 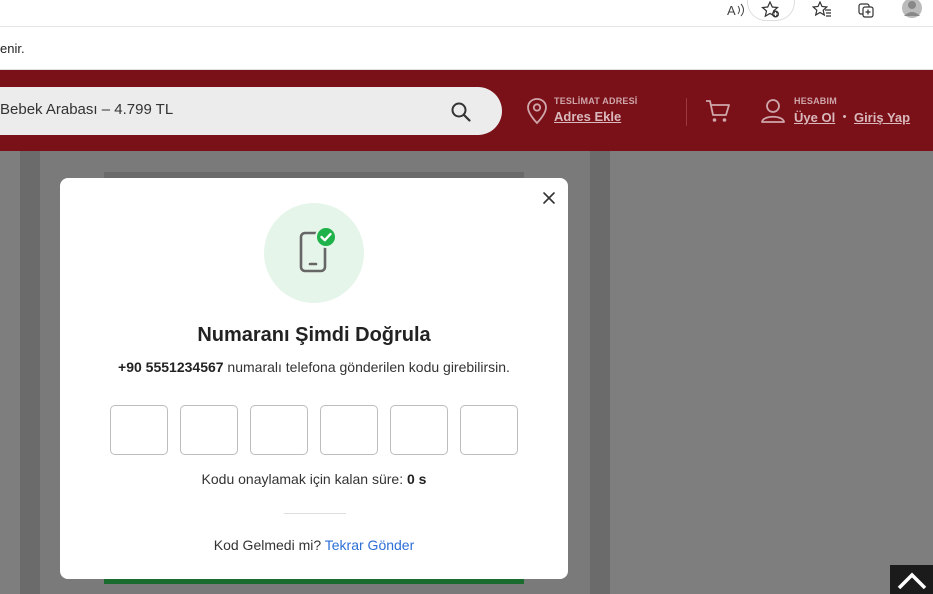 I want to click on phone-verified-illustration, so click(x=314, y=253).